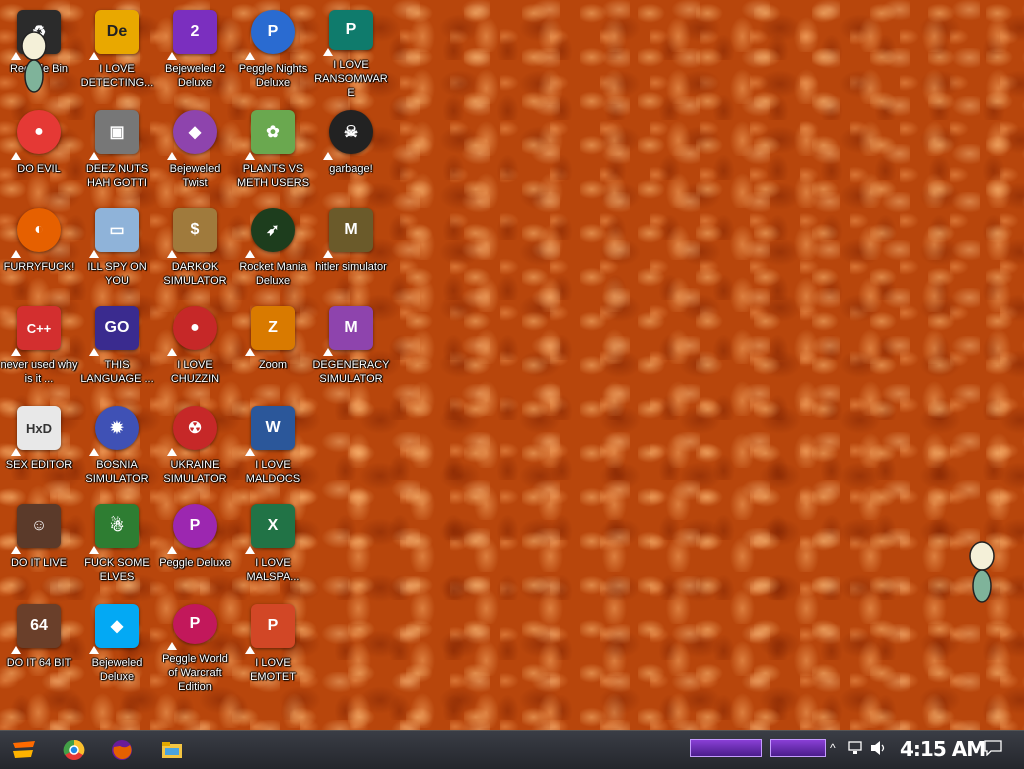  Describe the element at coordinates (36, 233) in the screenshot. I see `firefox-icon: ◐` at that location.